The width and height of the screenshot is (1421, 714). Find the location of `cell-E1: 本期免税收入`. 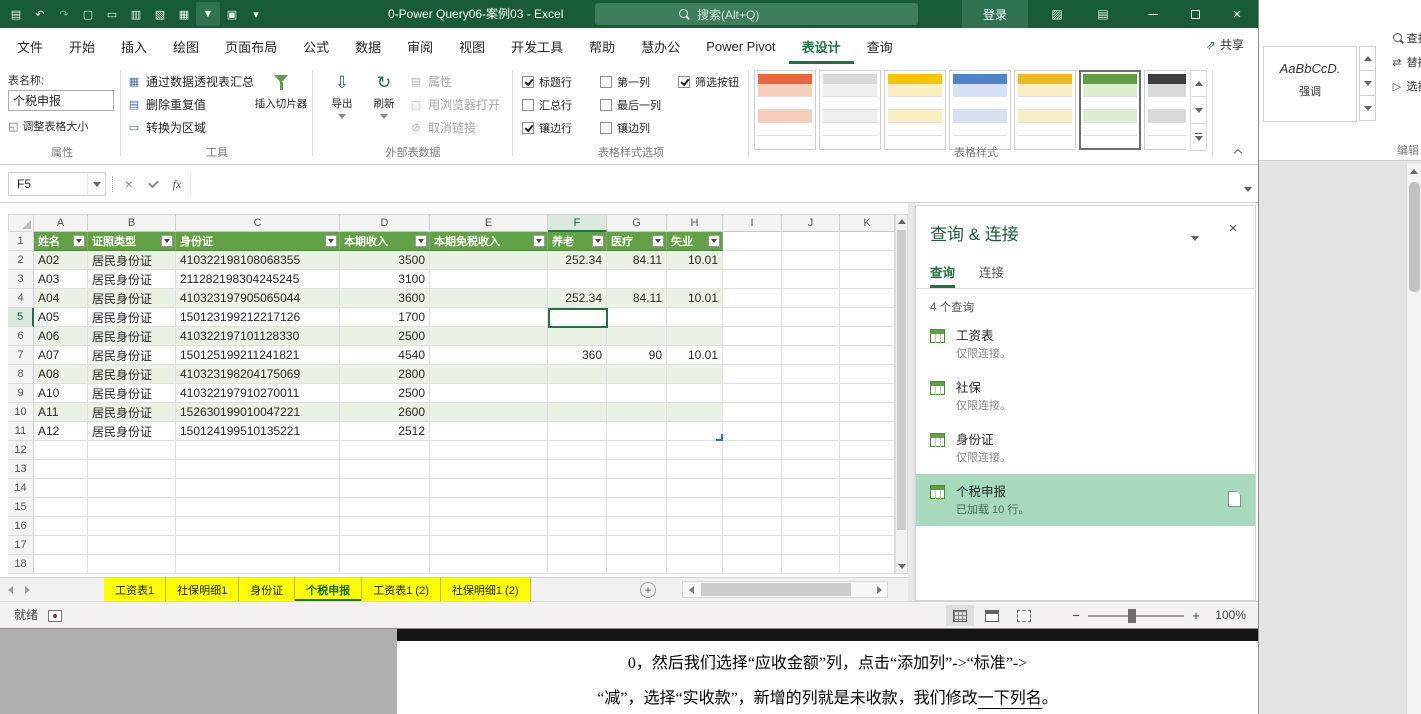

cell-E1: 本期免税收入 is located at coordinates (489, 241).